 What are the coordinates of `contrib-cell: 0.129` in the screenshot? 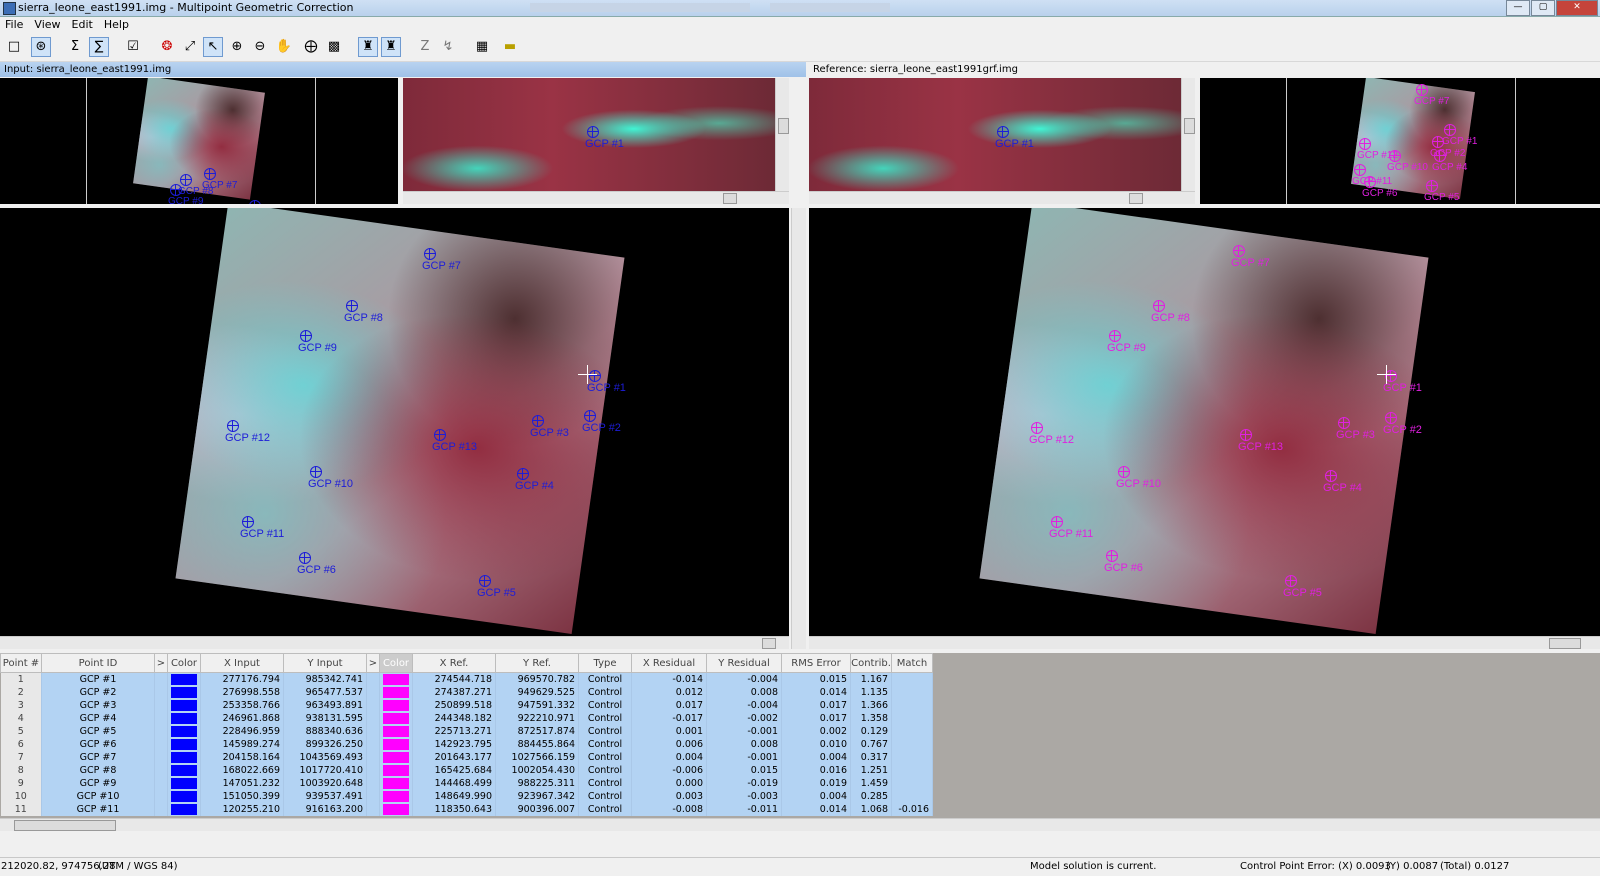 It's located at (871, 731).